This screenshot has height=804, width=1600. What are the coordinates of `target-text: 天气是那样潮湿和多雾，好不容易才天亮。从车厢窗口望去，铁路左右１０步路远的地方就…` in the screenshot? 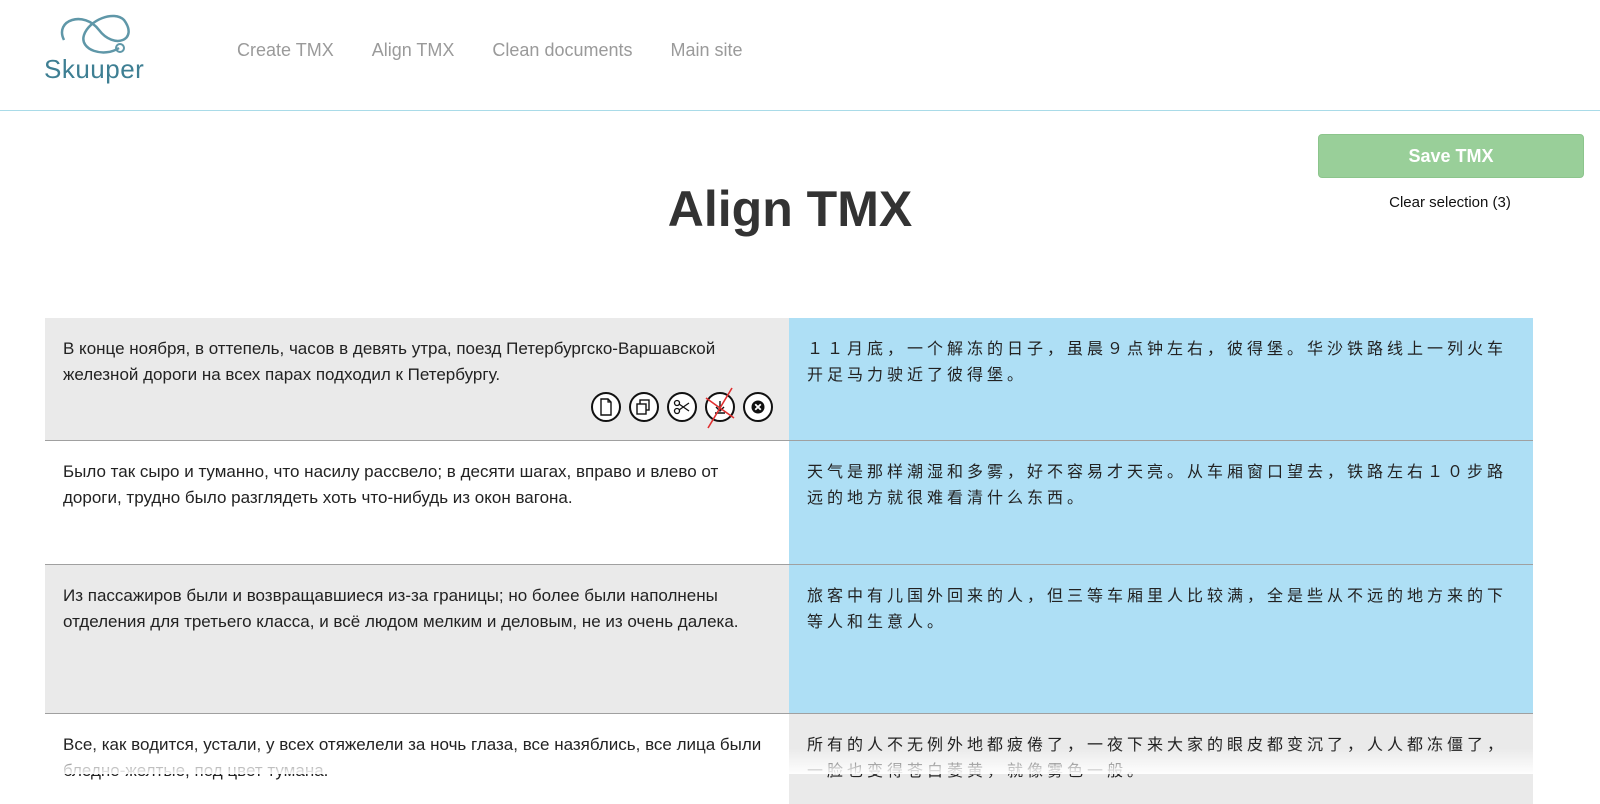 It's located at (1157, 484).